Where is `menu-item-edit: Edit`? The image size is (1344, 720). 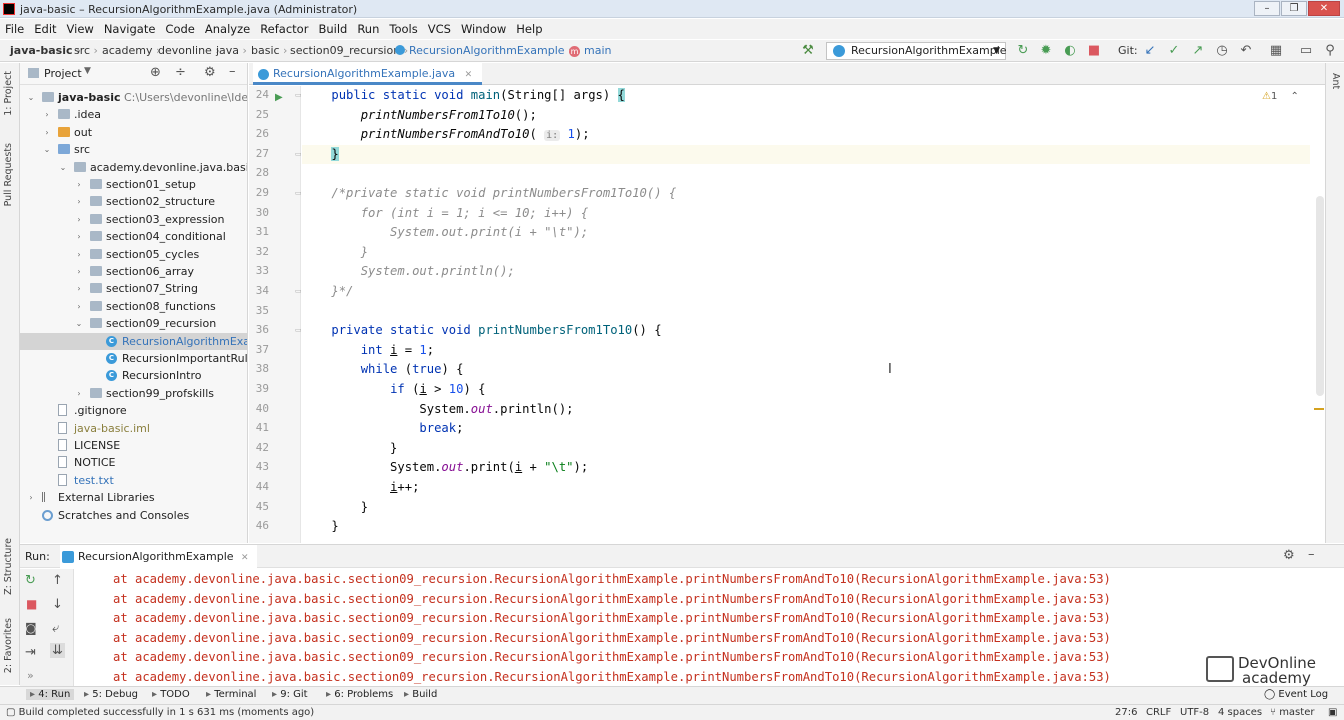
menu-item-edit: Edit is located at coordinates (45, 29).